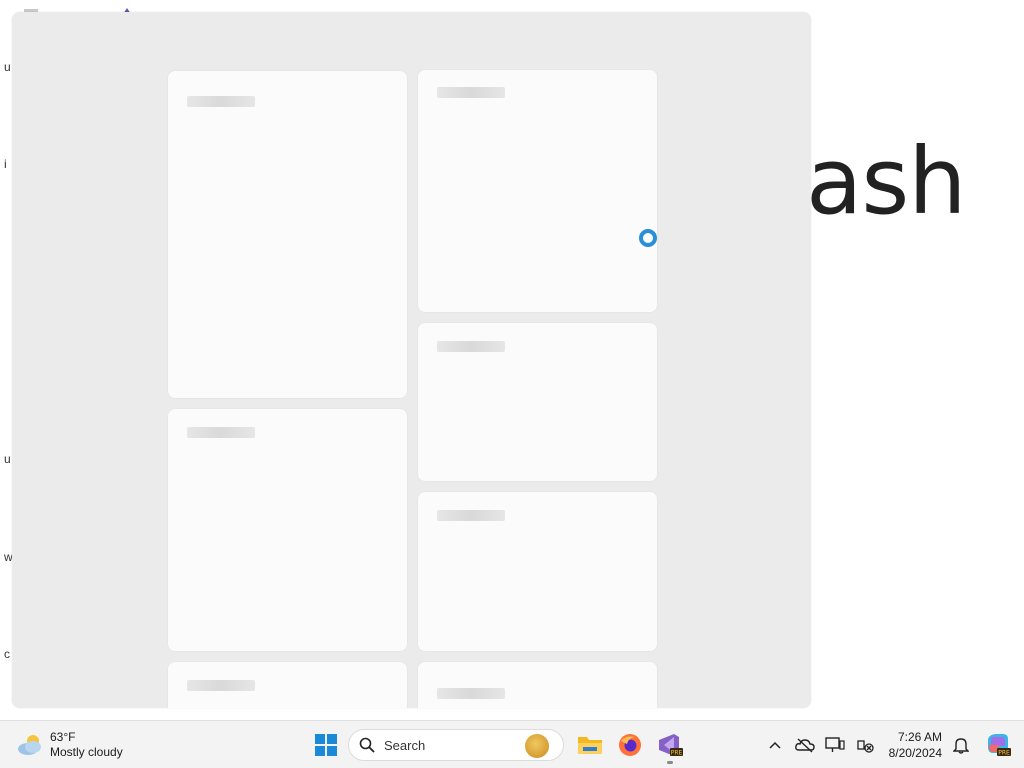  Describe the element at coordinates (537, 746) in the screenshot. I see `search-highlight-icon` at that location.